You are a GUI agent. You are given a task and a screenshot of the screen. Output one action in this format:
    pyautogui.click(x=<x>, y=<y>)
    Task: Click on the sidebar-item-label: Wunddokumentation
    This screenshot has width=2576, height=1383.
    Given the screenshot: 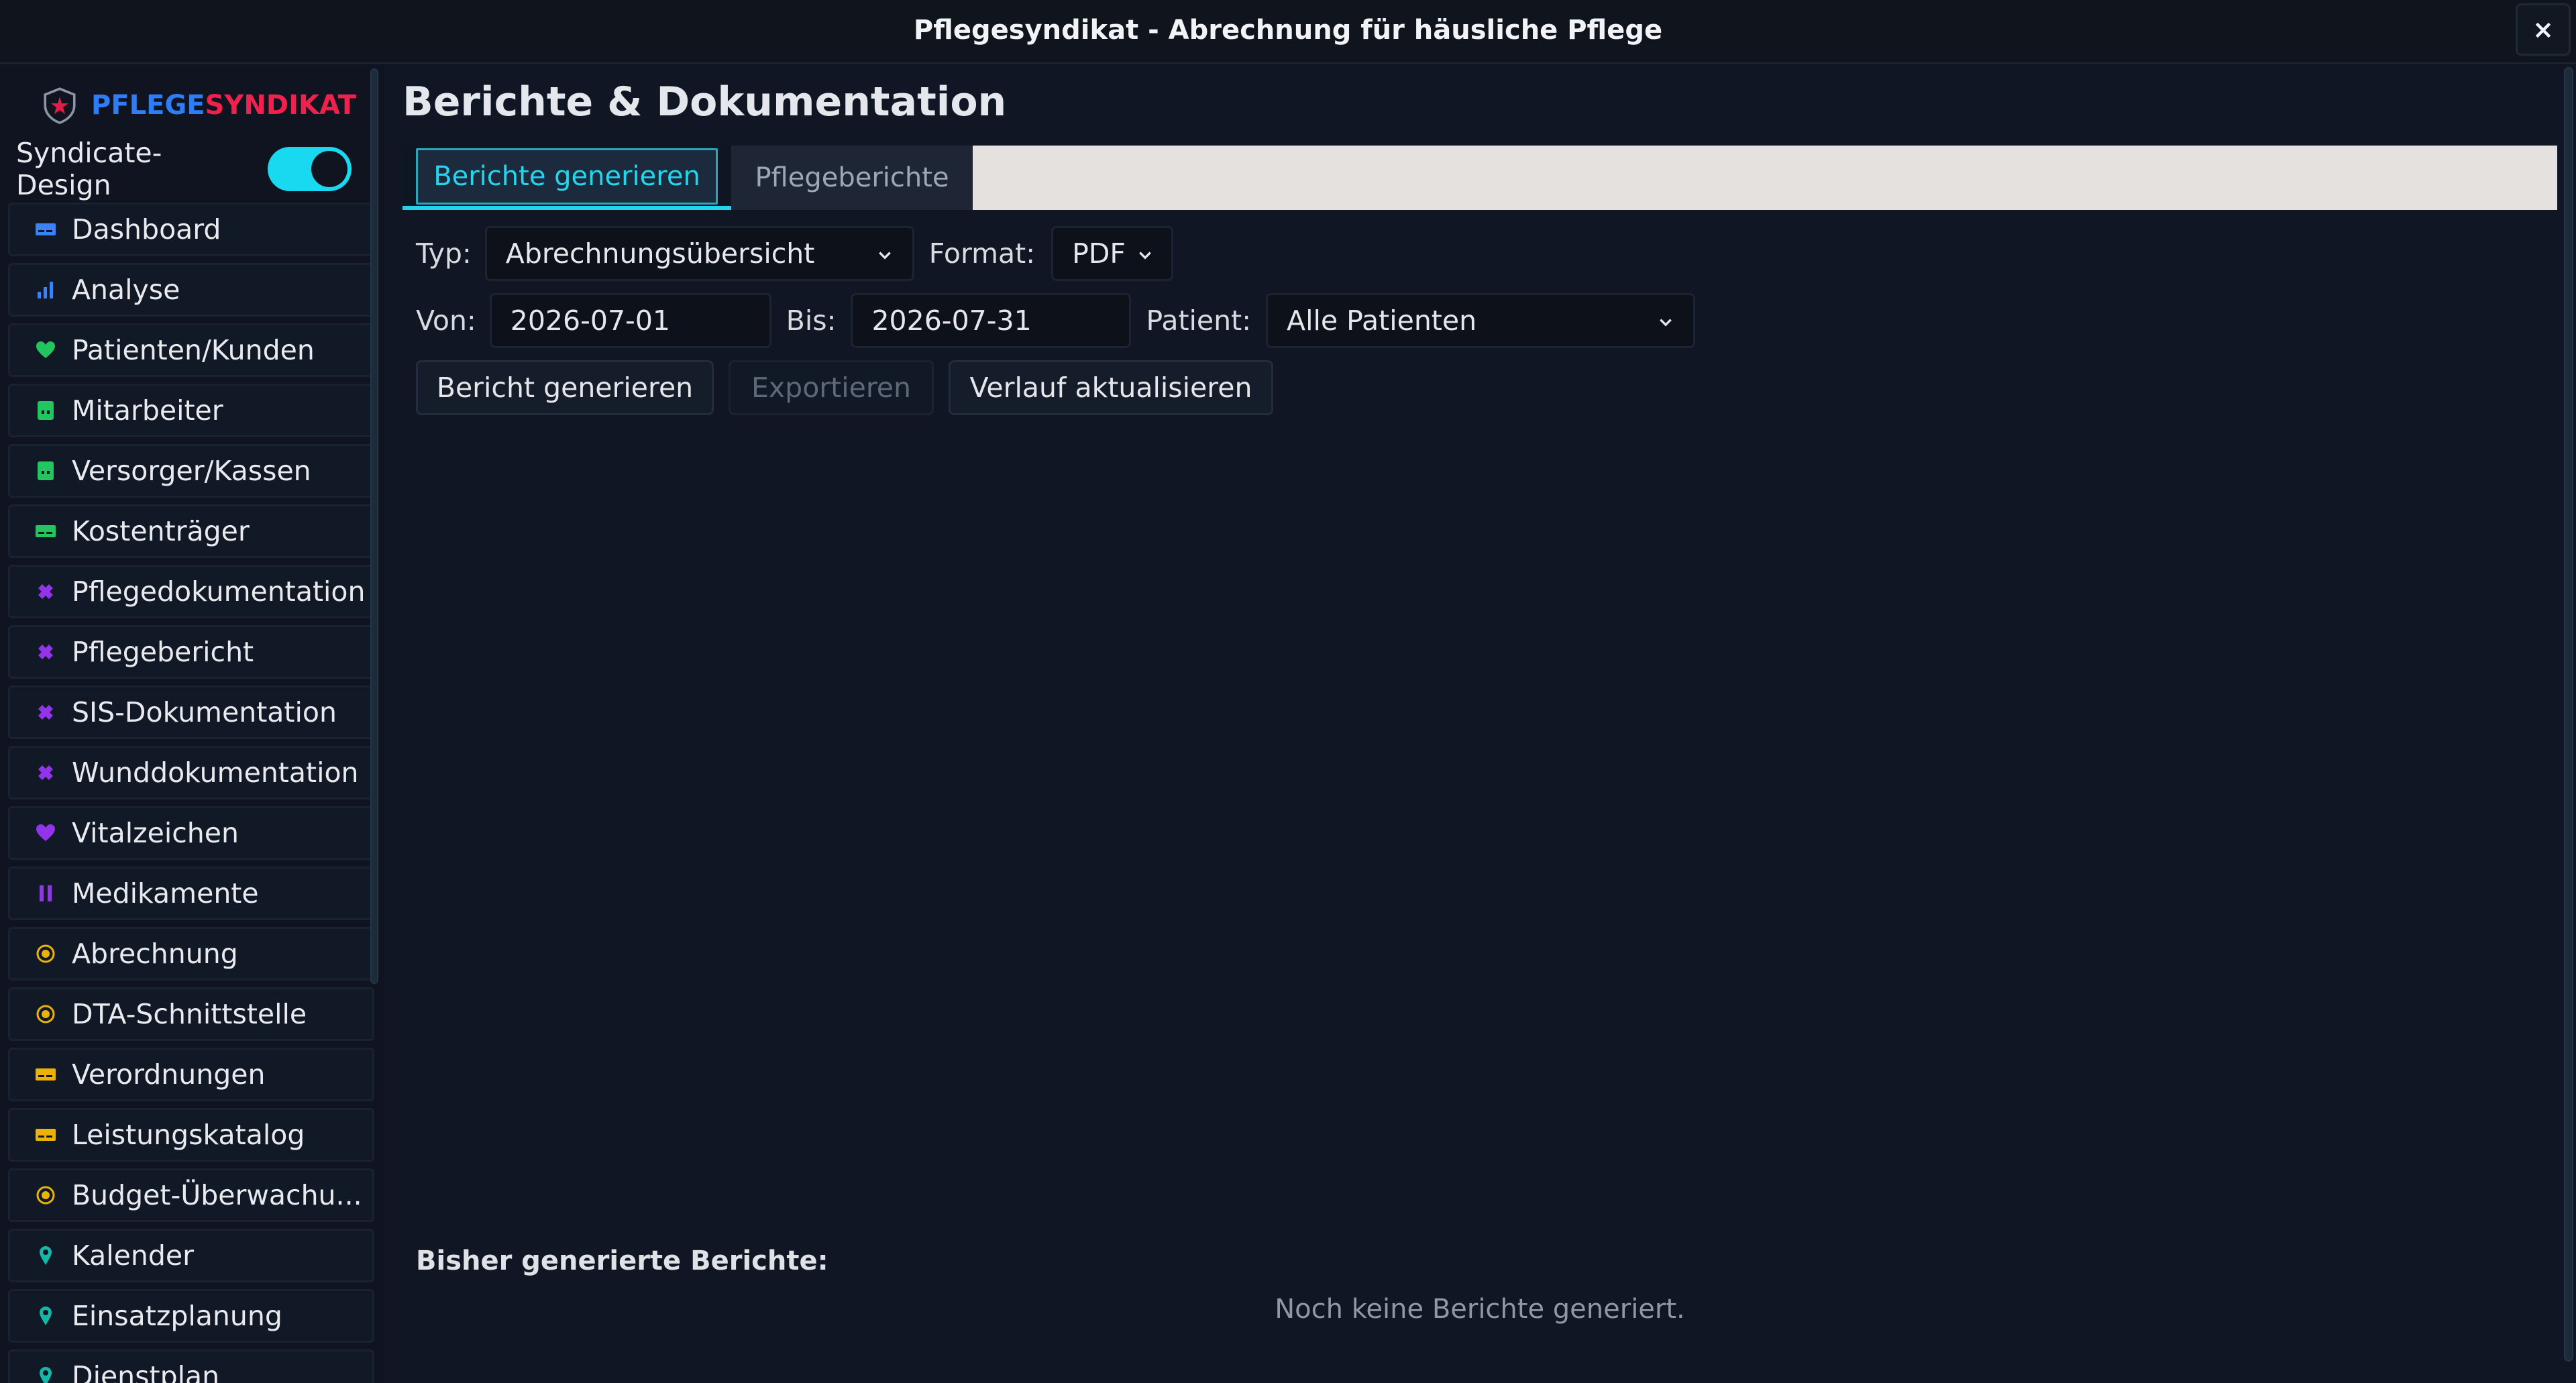 What is the action you would take?
    pyautogui.click(x=215, y=773)
    